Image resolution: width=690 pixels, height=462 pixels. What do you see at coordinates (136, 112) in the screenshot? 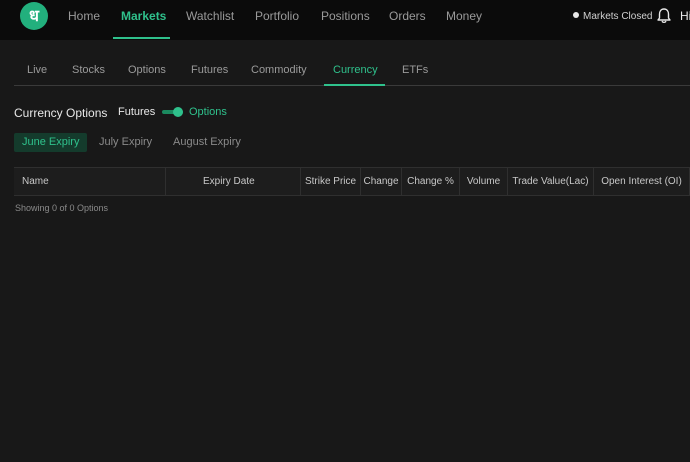
I see `toggle-label-futures: Futures` at bounding box center [136, 112].